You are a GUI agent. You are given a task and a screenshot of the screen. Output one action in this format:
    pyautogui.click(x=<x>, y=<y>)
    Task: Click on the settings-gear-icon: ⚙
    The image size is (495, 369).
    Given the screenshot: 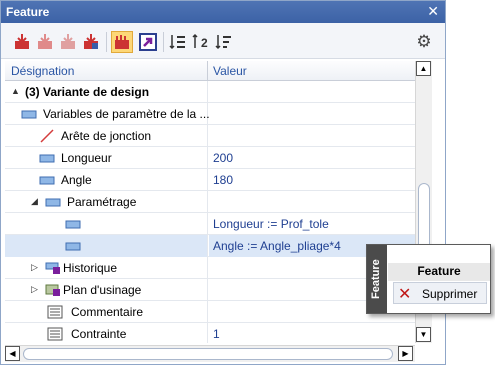 What is the action you would take?
    pyautogui.click(x=424, y=42)
    